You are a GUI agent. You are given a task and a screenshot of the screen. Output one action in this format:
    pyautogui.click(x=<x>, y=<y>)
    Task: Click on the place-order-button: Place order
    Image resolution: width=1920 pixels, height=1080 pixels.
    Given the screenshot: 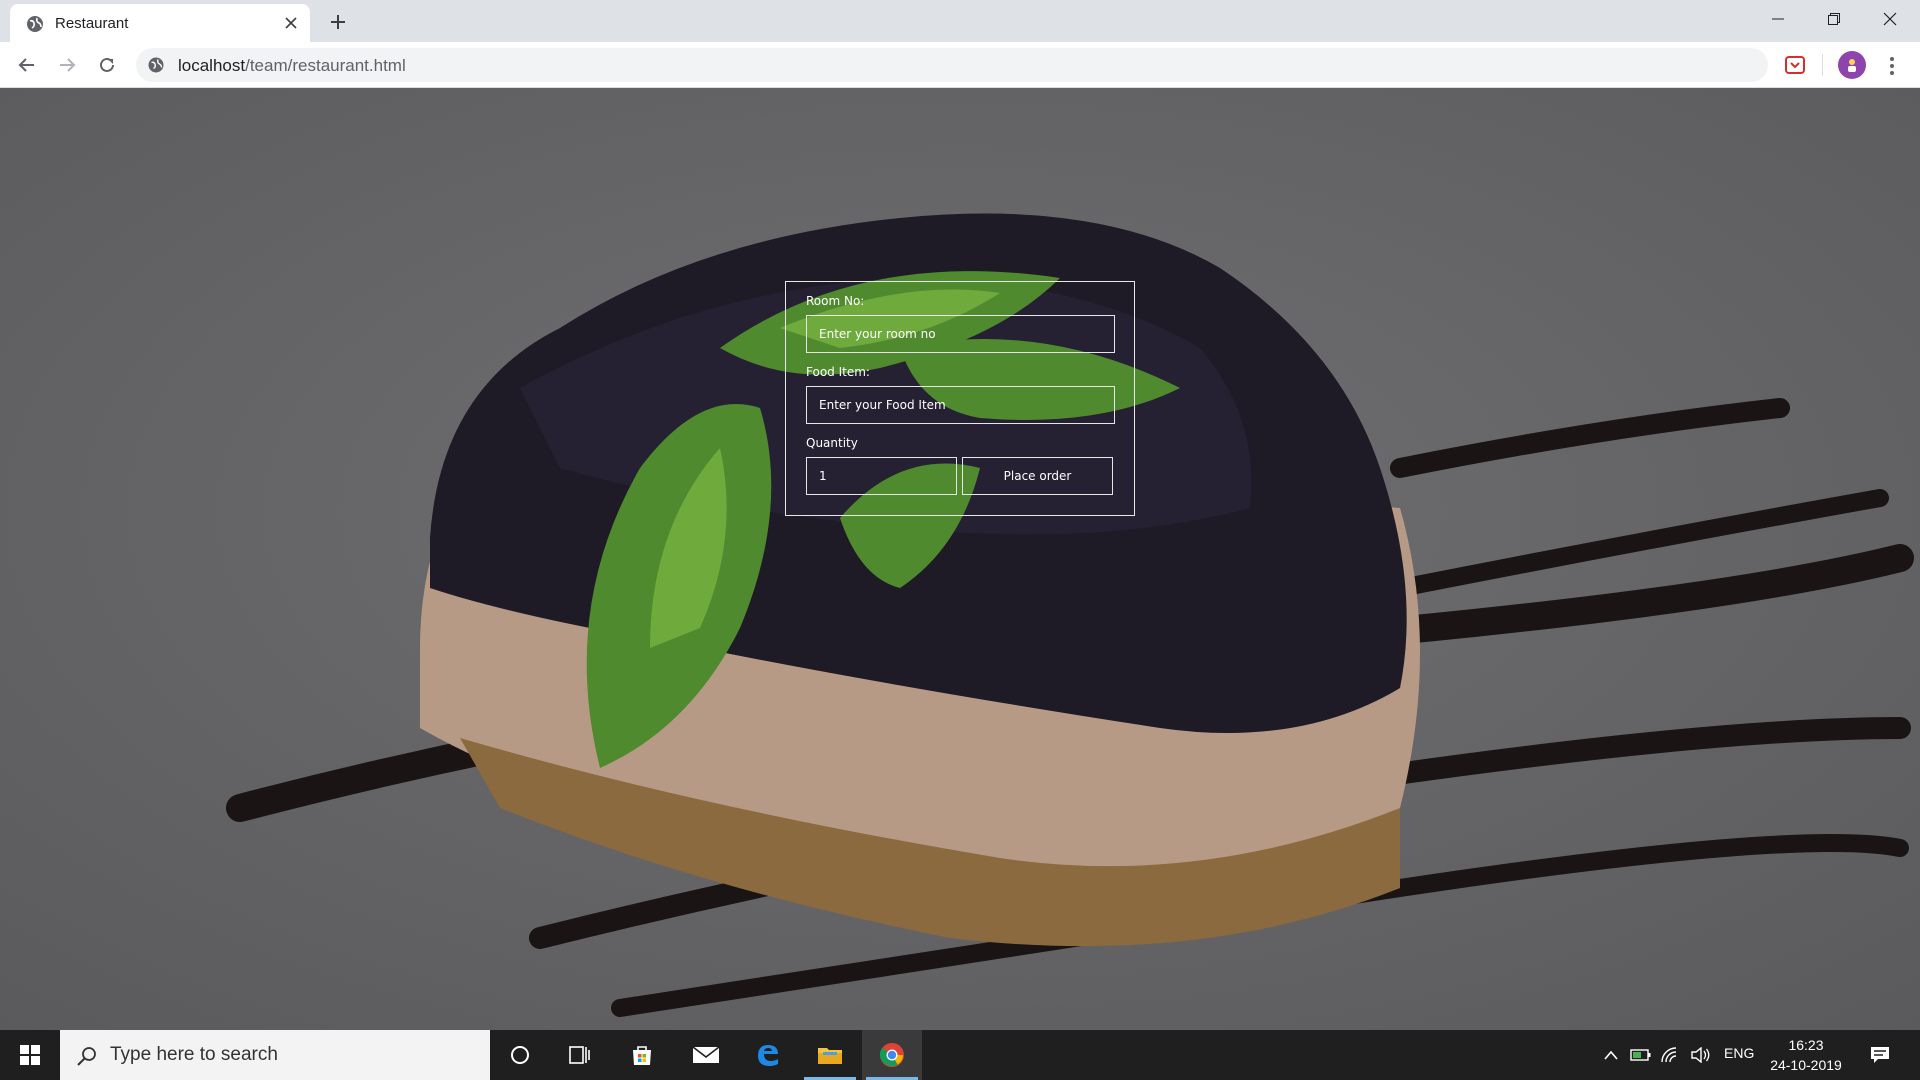 What is the action you would take?
    pyautogui.click(x=1037, y=476)
    